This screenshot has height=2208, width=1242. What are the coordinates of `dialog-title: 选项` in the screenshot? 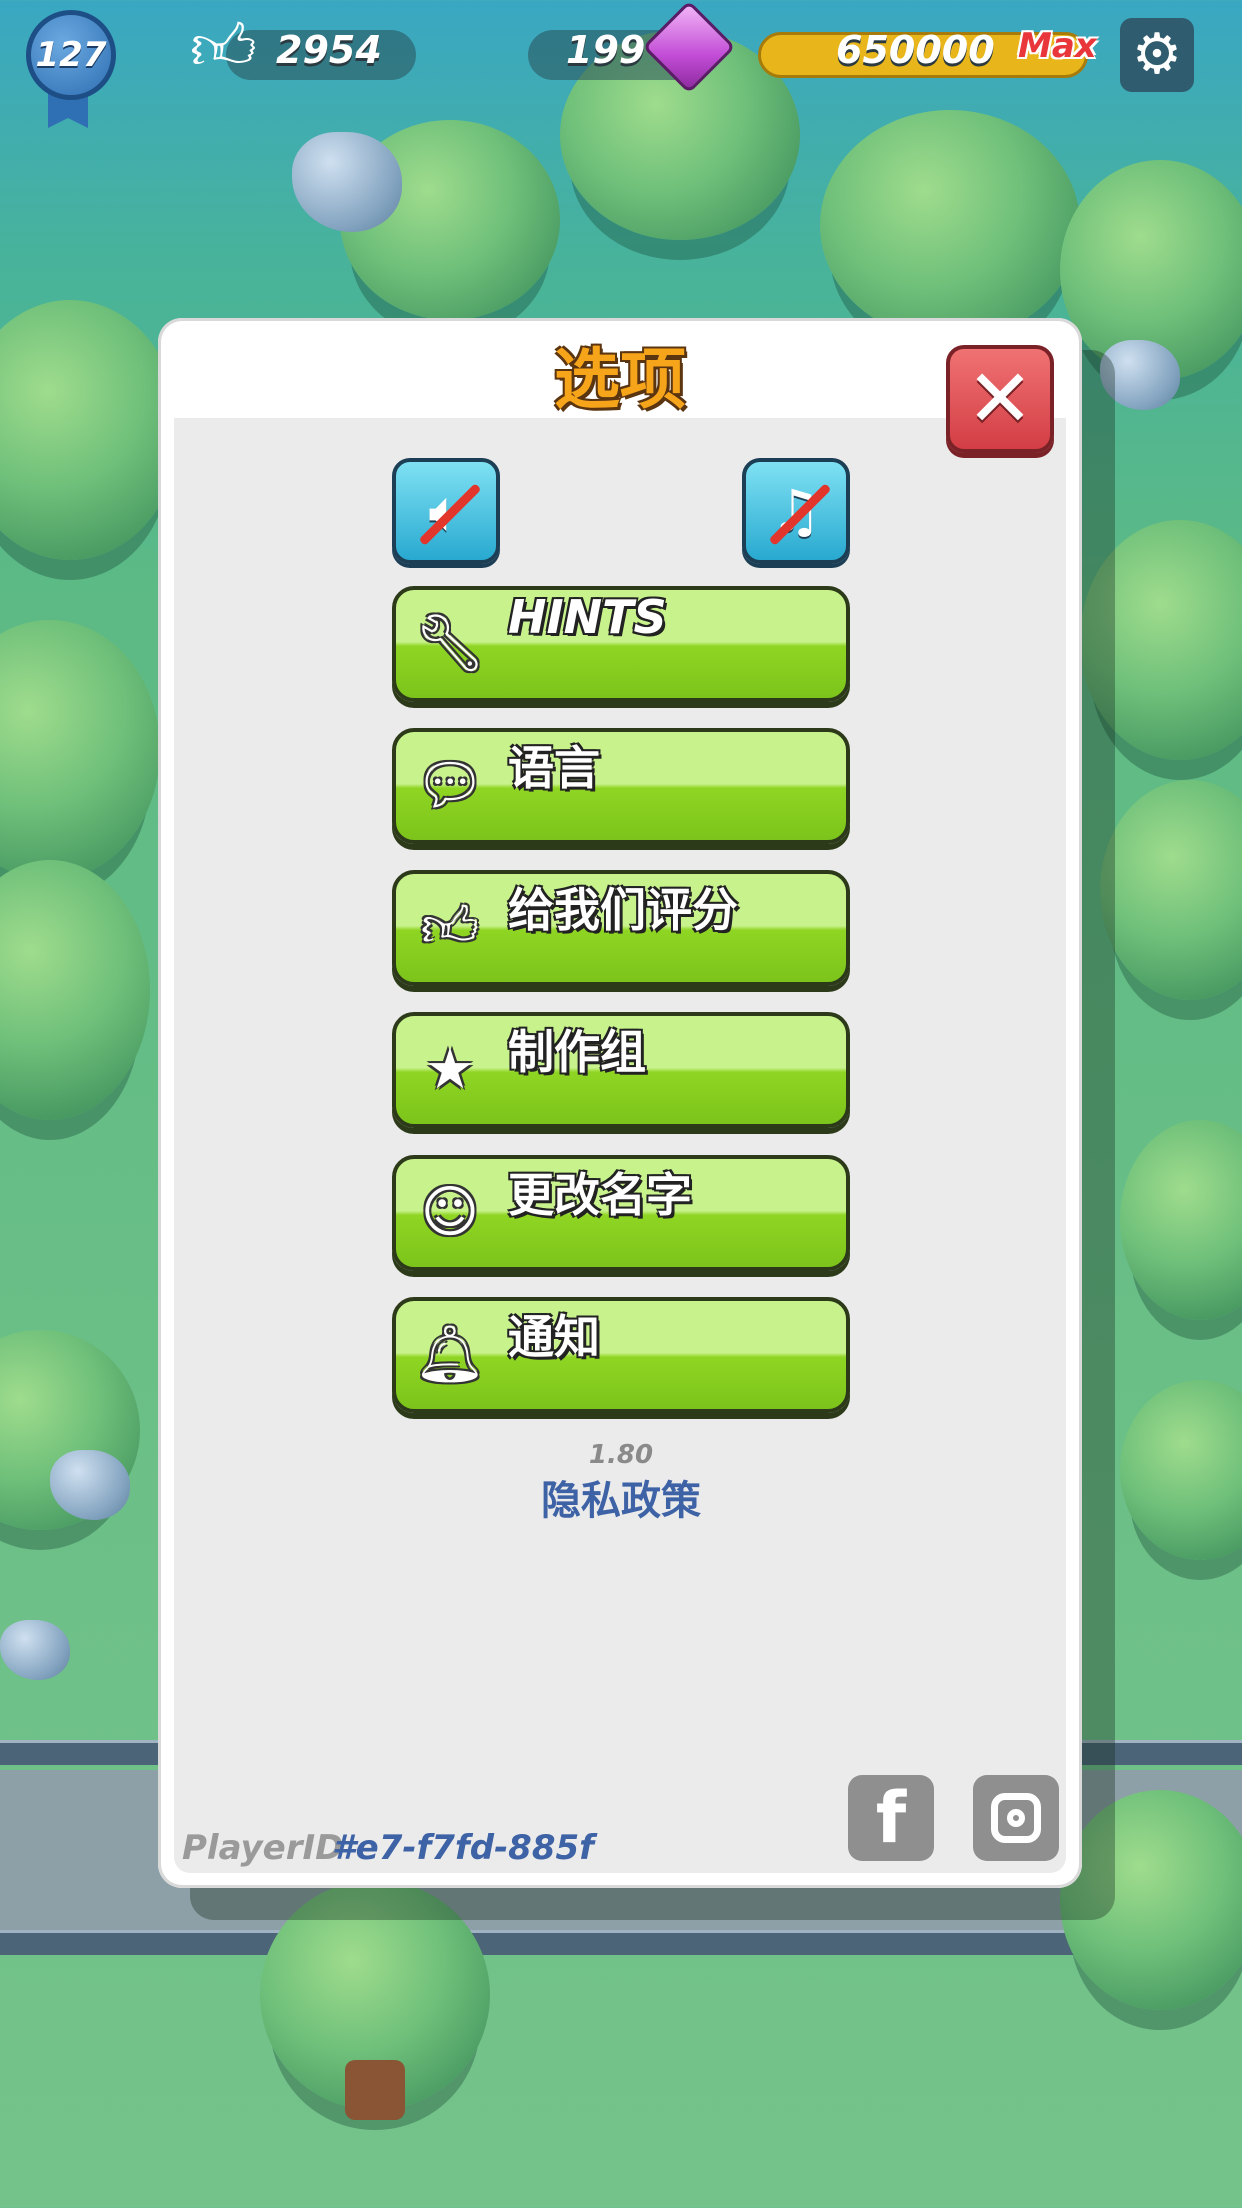 It's located at (620, 379).